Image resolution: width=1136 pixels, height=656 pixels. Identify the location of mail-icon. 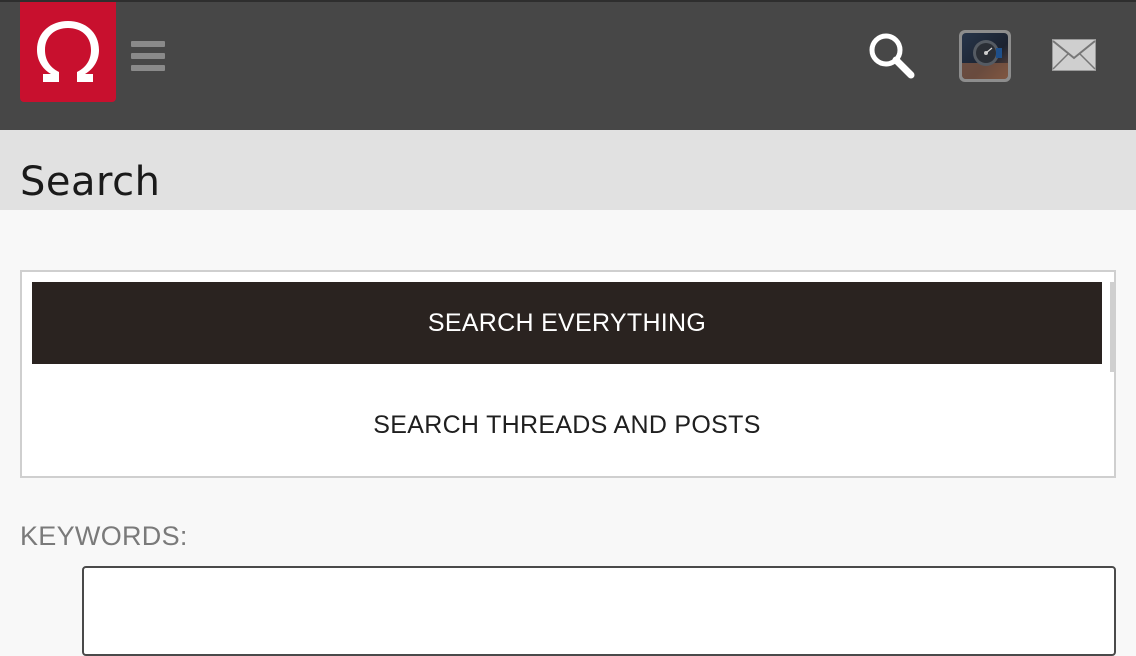
(1074, 55).